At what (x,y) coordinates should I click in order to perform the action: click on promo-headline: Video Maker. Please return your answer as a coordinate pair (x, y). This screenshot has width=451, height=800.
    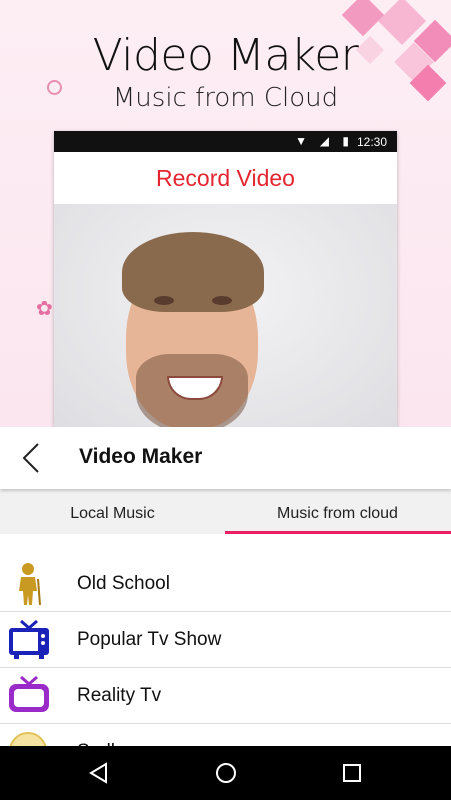
    Looking at the image, I should click on (225, 55).